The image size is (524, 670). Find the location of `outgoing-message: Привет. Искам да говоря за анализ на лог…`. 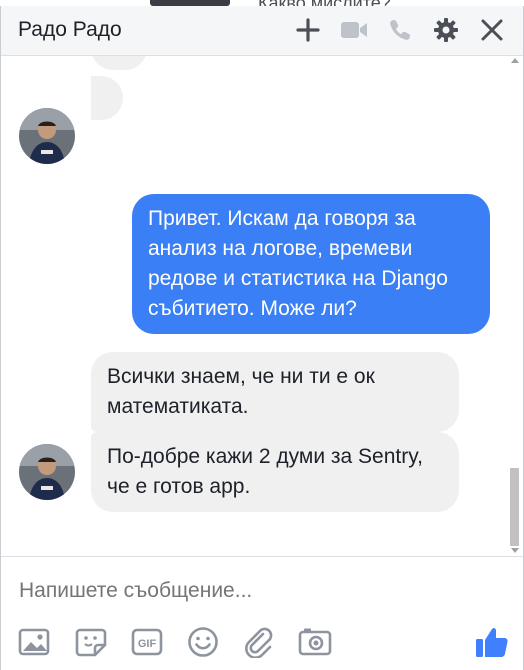

outgoing-message: Привет. Искам да говоря за анализ на лог… is located at coordinates (311, 264).